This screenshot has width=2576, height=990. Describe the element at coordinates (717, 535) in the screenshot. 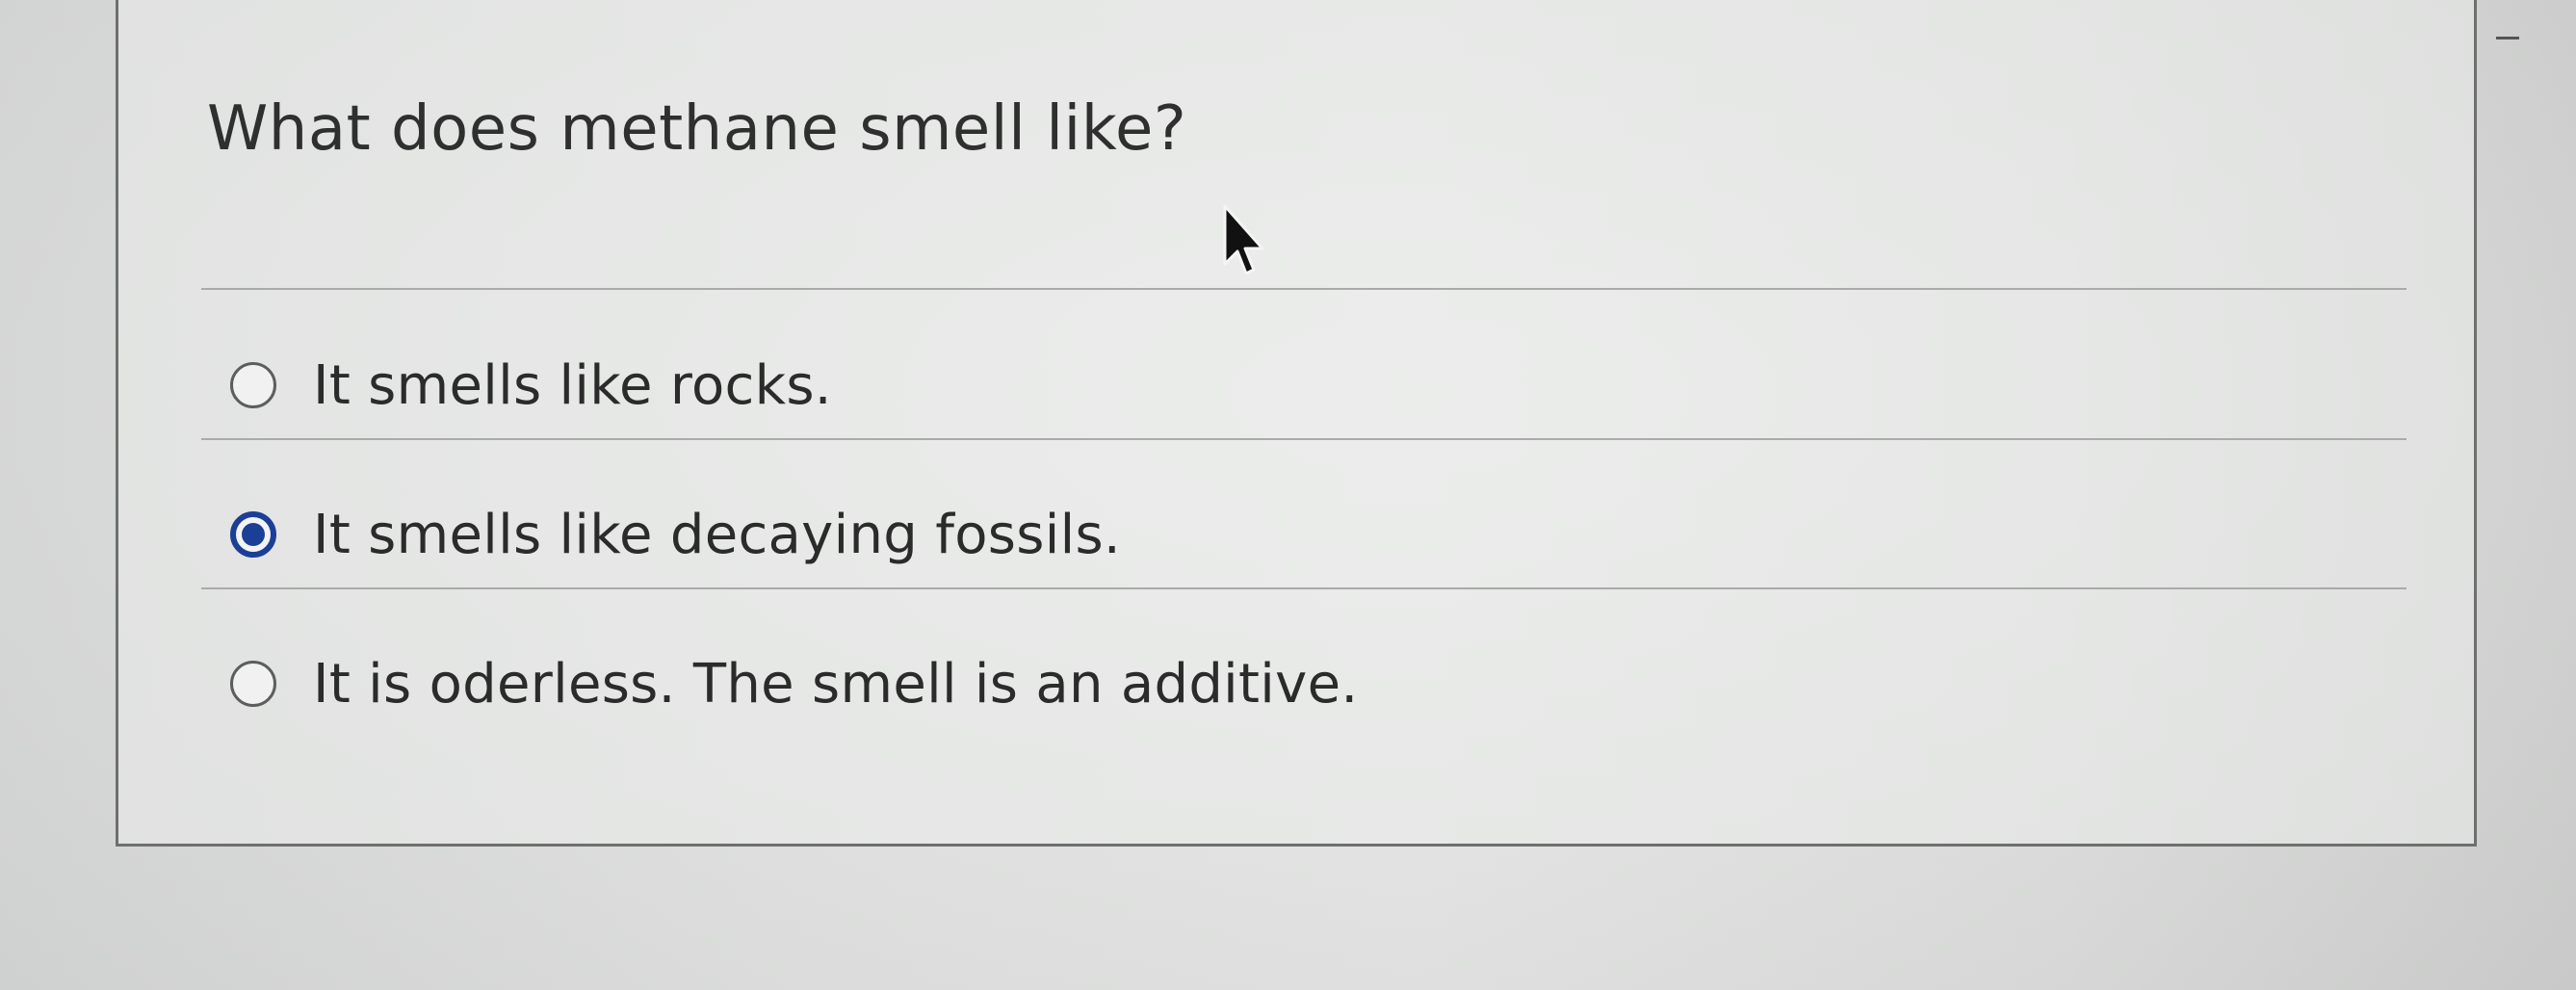

I see `answer-option-2-label: It smells like decaying fossils.` at that location.